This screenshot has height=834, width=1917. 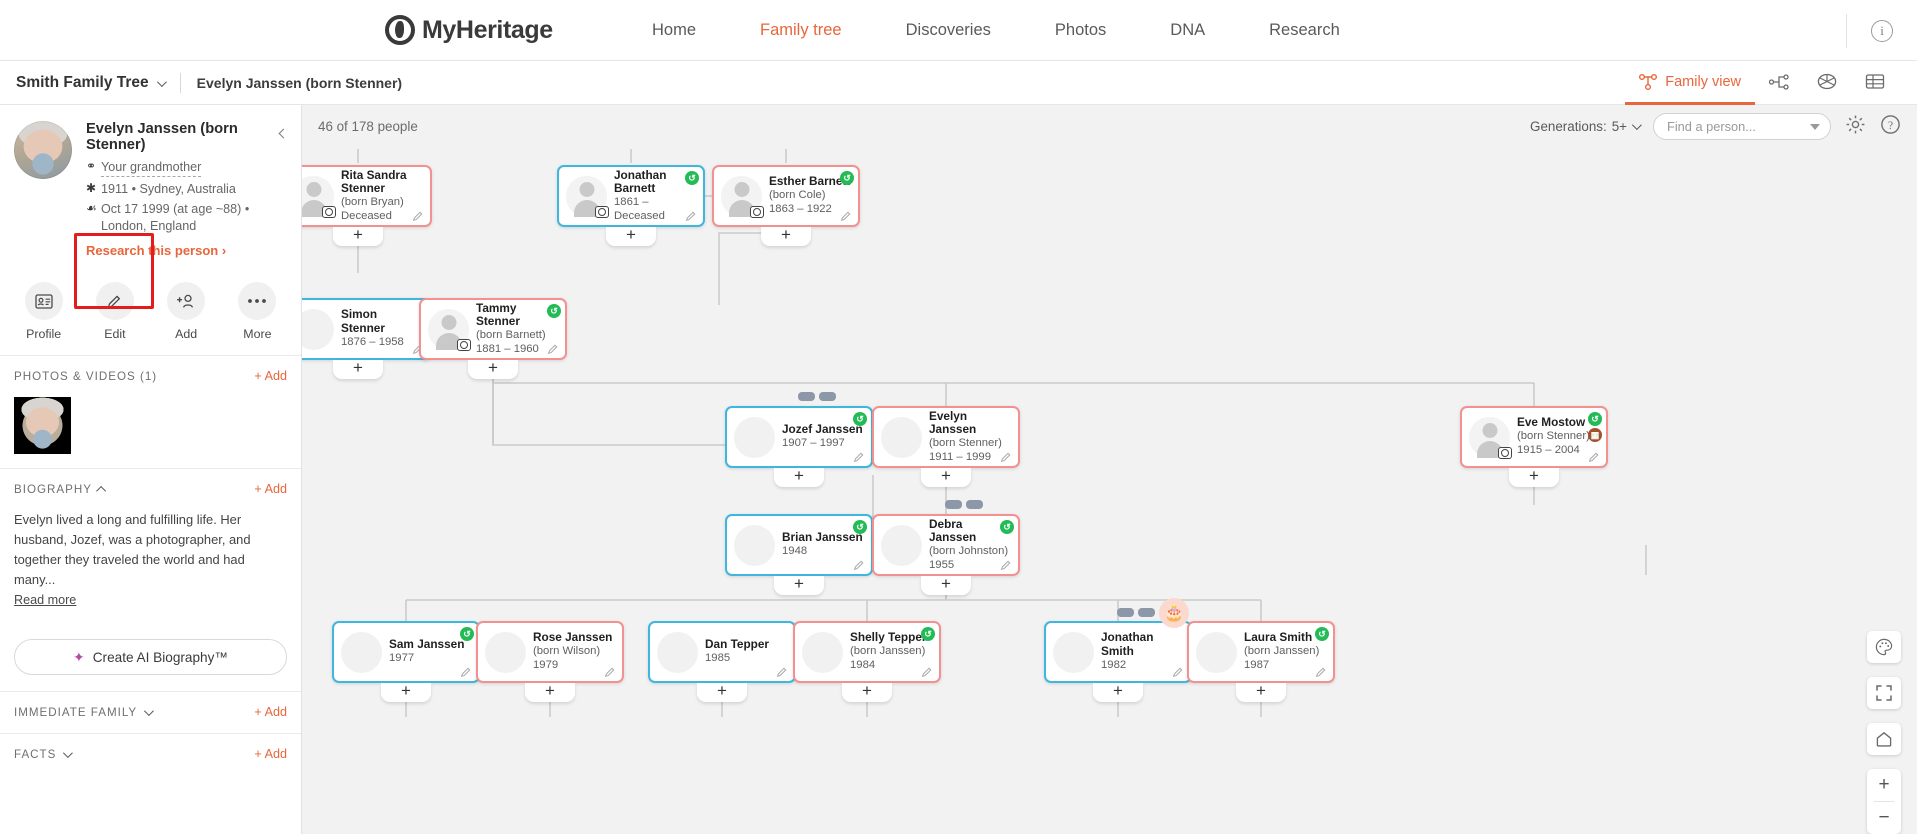 I want to click on person-card-simon: Simon Stenner 1876 – 1958, so click(x=367, y=329).